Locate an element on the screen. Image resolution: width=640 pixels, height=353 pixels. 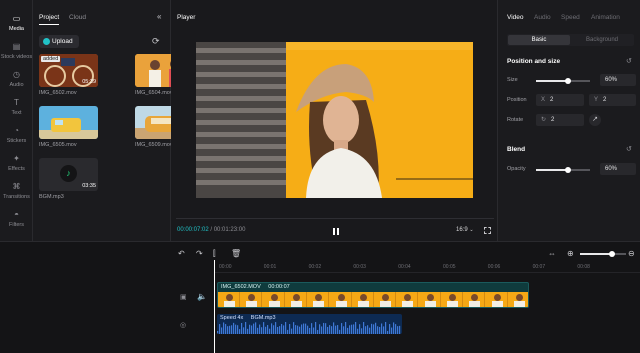
rail-item-stickers: ◔ Stickers is located at coordinates (16, 139).